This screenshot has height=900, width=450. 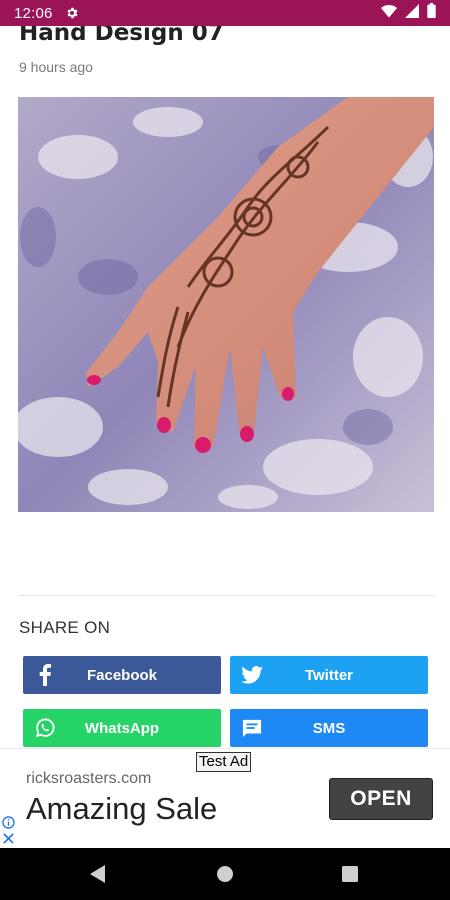 I want to click on wifi-icon, so click(x=389, y=13).